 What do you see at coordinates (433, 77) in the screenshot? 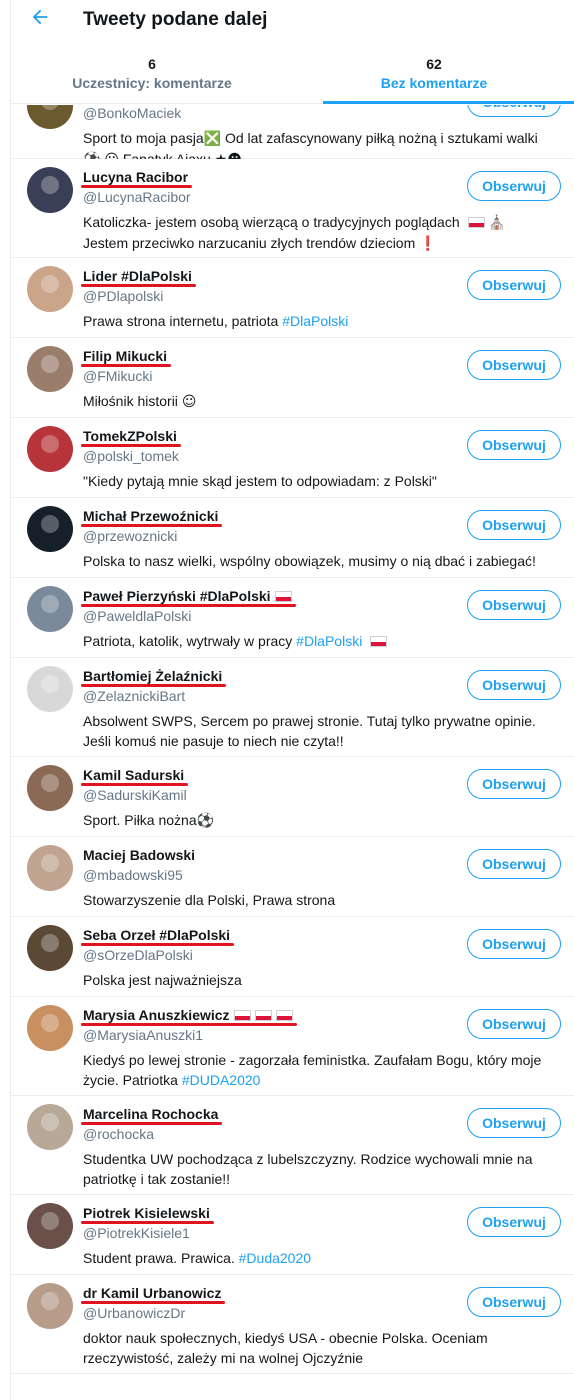
I see `tab-without-comments: 62 Bez komentarze` at bounding box center [433, 77].